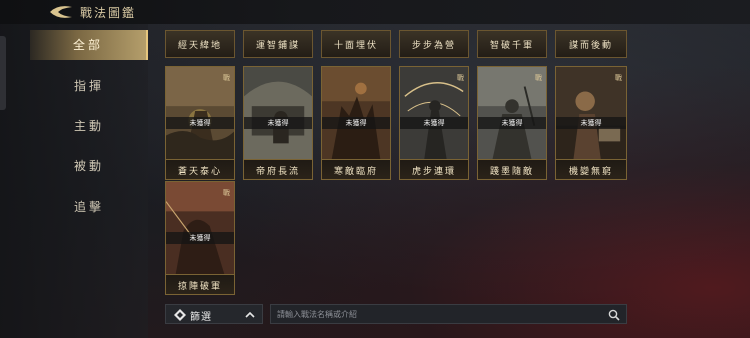  I want to click on sidebar-item-all: 全部, so click(89, 45).